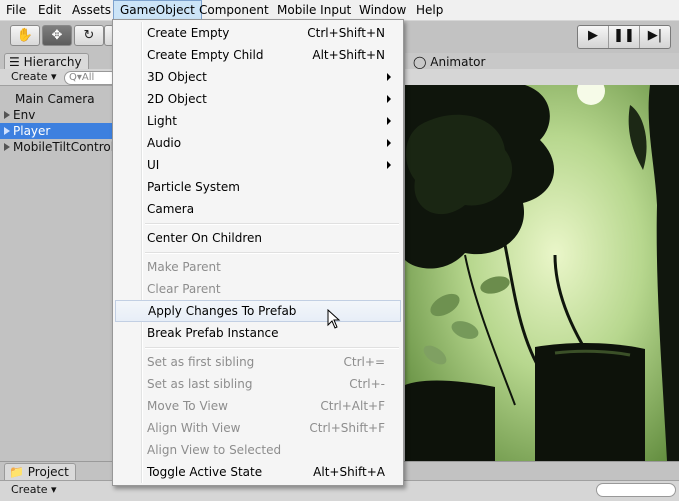 This screenshot has width=679, height=501. What do you see at coordinates (258, 33) in the screenshot?
I see `menu-item-create-empty: Create Empty Ctrl+Shift+N` at bounding box center [258, 33].